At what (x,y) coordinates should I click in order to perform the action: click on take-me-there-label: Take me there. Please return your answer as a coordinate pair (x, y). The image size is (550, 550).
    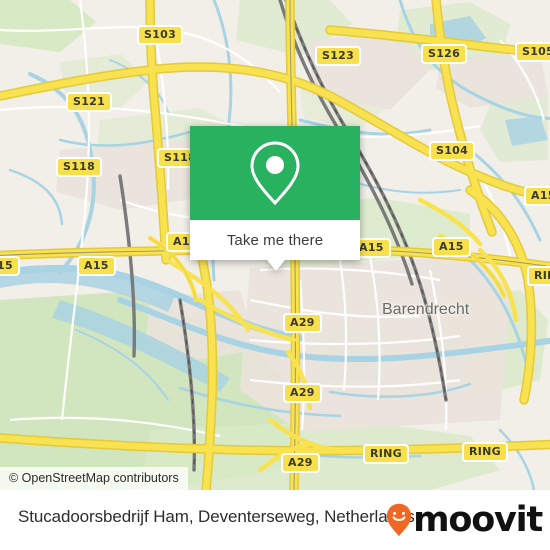
    Looking at the image, I should click on (275, 240).